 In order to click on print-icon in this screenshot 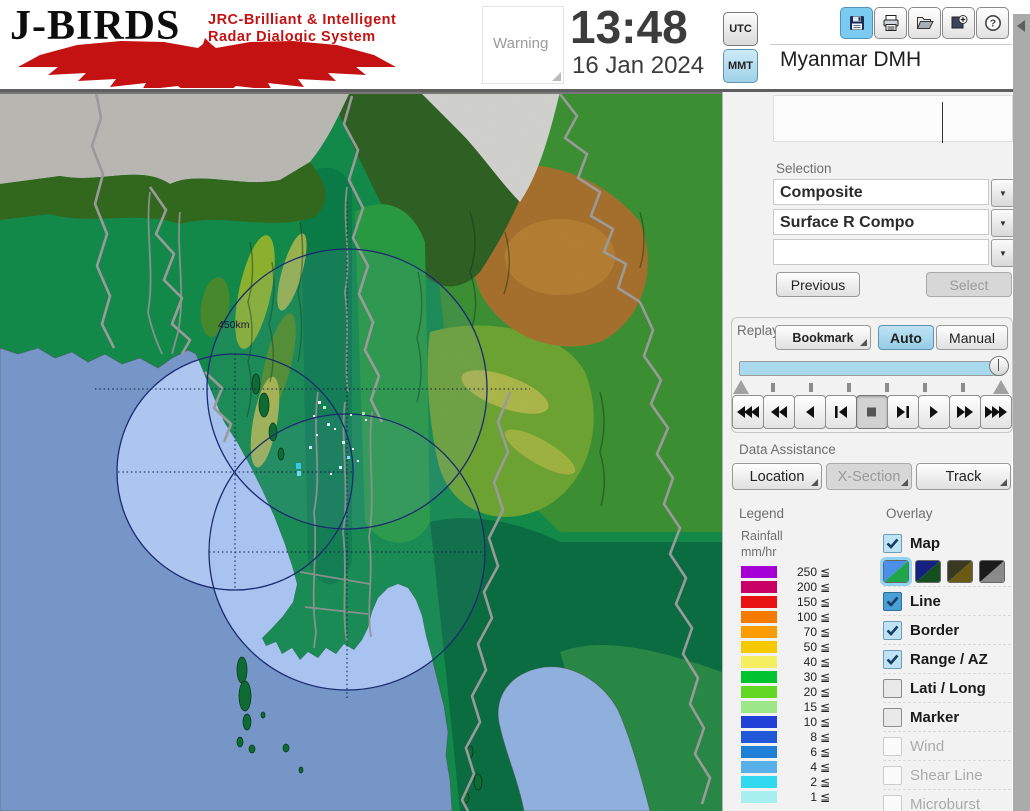, I will do `click(890, 23)`.